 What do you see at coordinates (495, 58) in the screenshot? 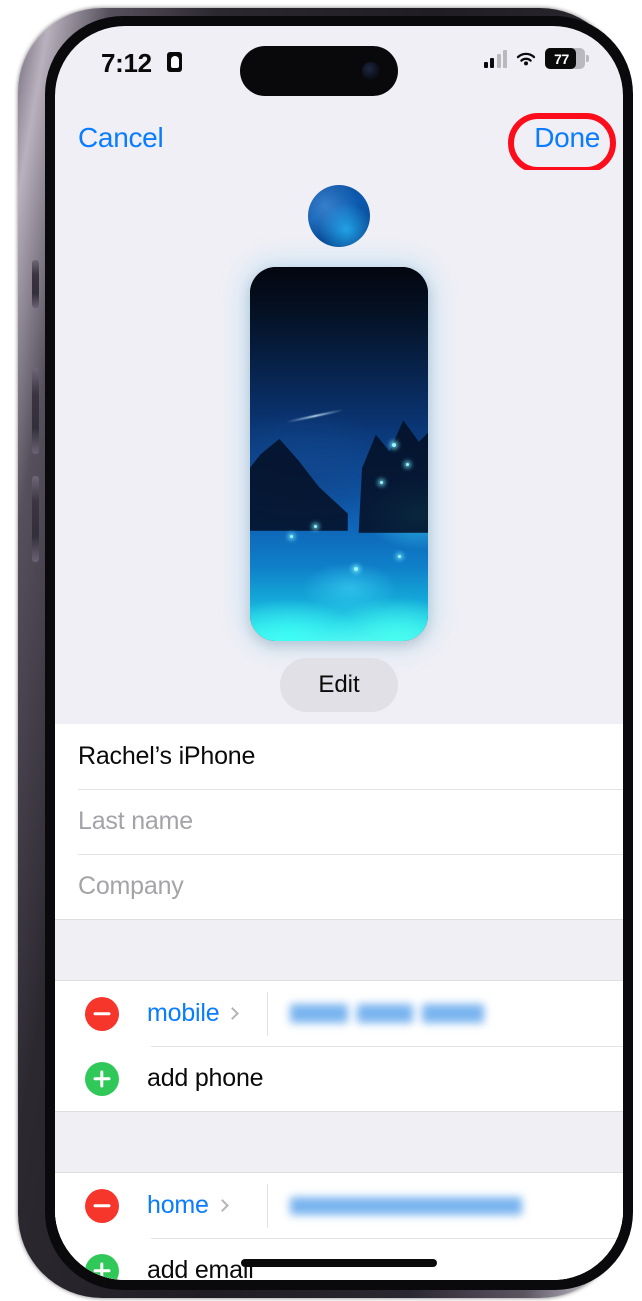
I see `cellular-signal-icon` at bounding box center [495, 58].